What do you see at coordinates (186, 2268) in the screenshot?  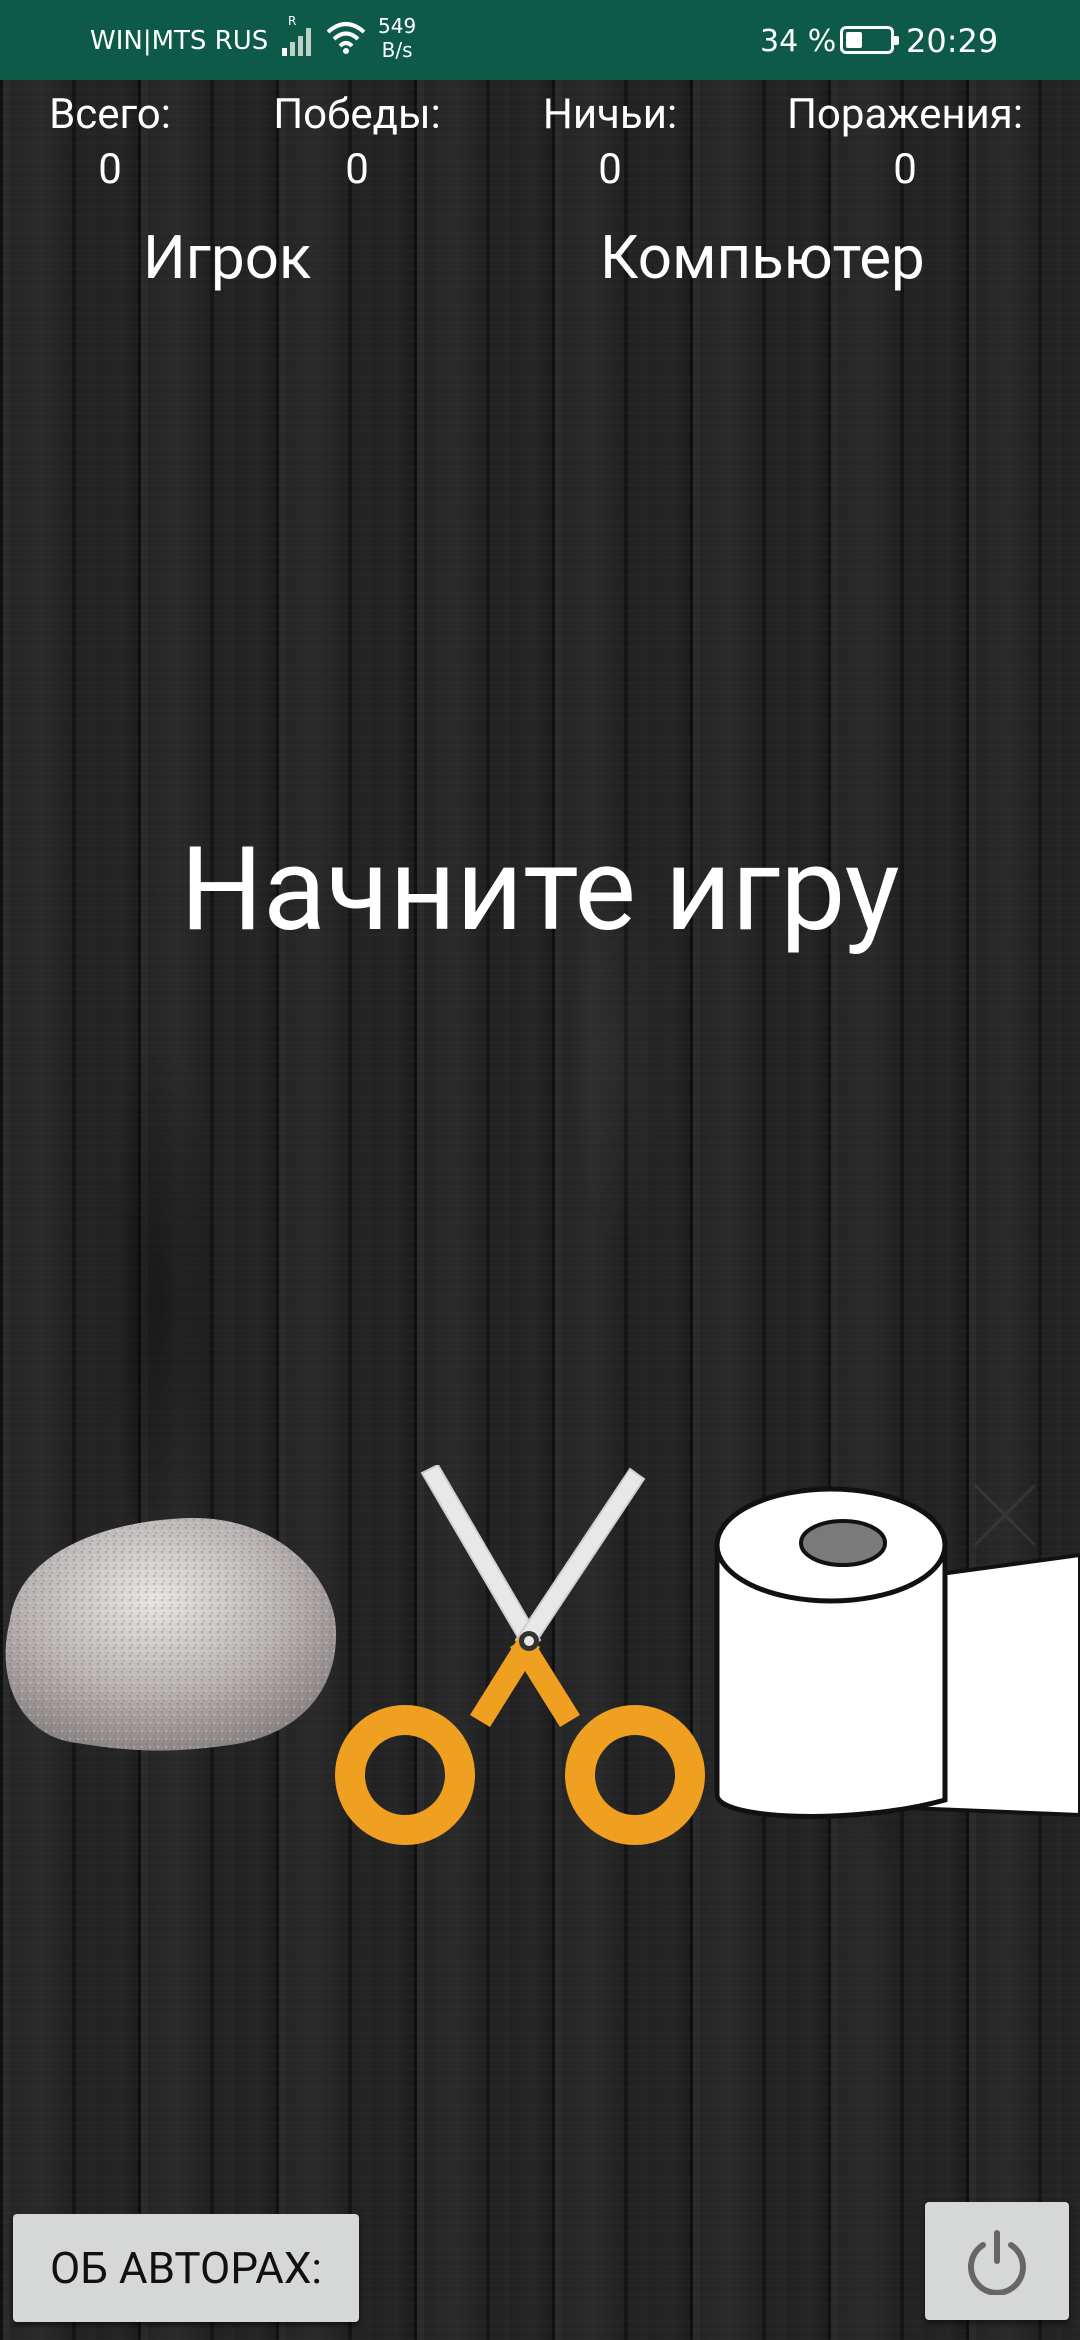 I see `about-authors-button: ОБ АВТОРАХ:` at bounding box center [186, 2268].